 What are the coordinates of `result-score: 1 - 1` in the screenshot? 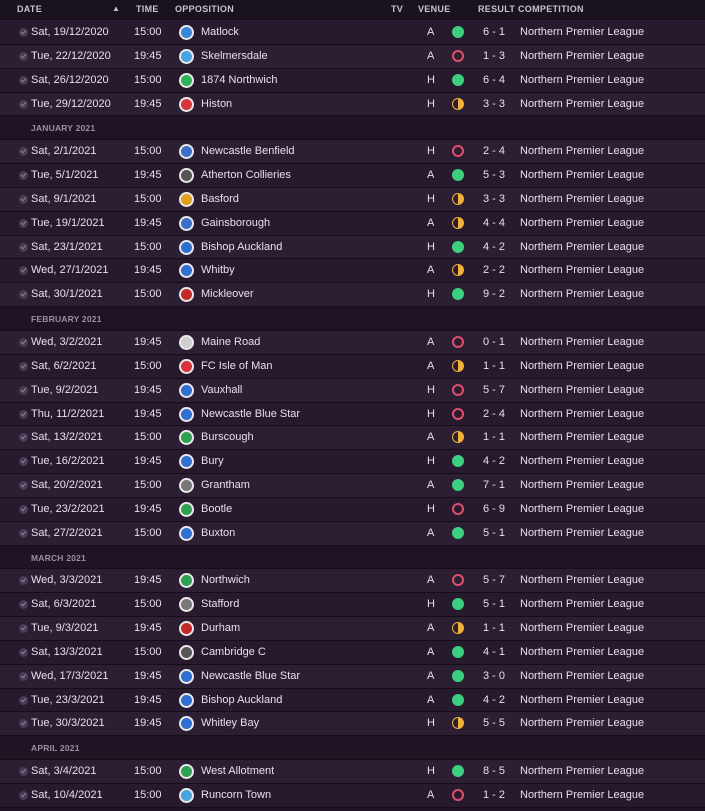 It's located at (494, 628).